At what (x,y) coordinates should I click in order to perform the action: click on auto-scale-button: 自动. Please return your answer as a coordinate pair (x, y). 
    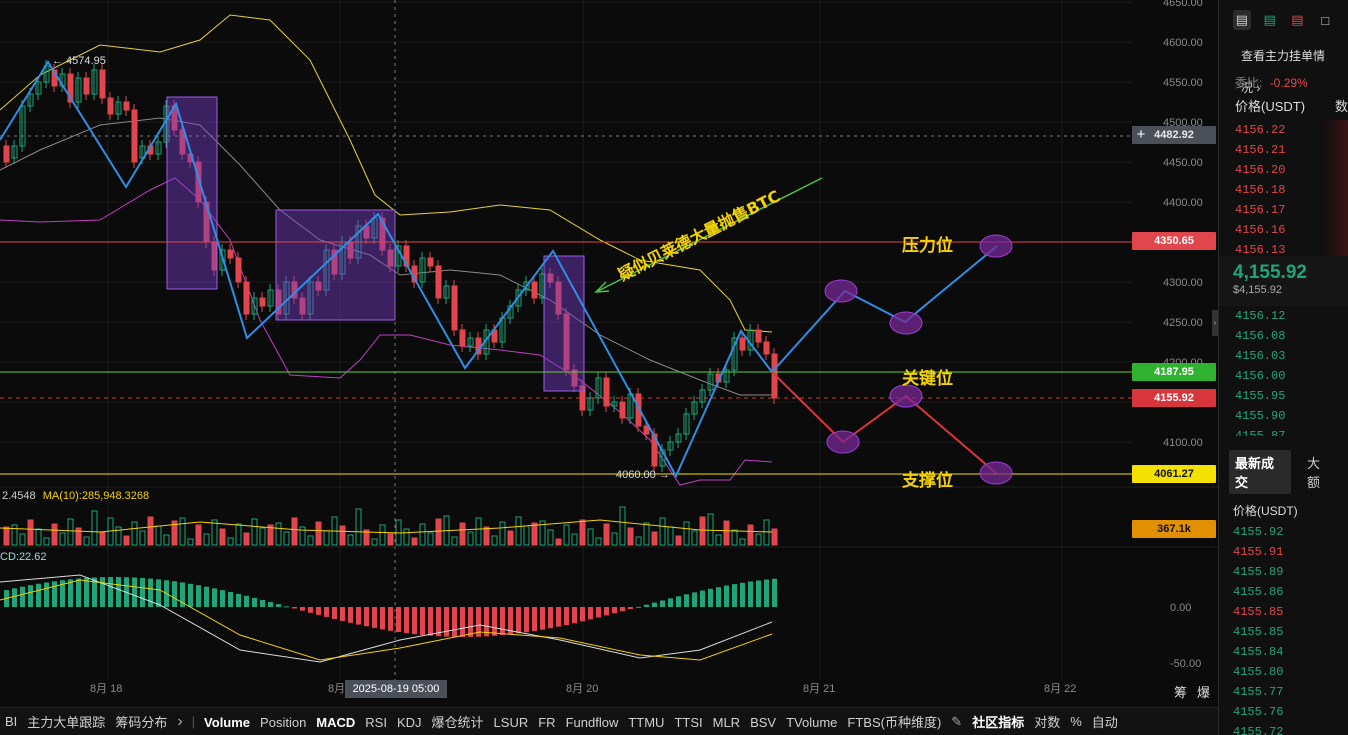
    Looking at the image, I should click on (1105, 721).